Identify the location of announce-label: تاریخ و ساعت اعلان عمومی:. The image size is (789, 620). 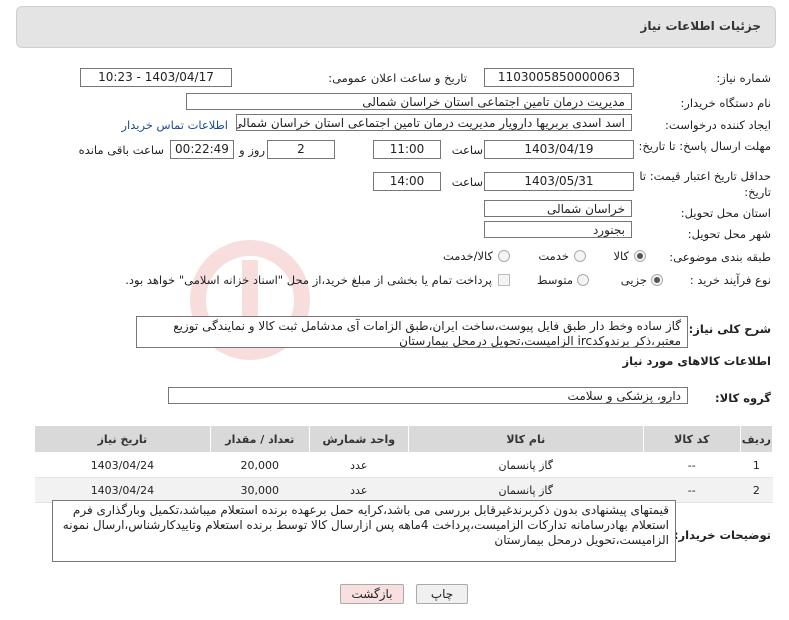
(397, 78).